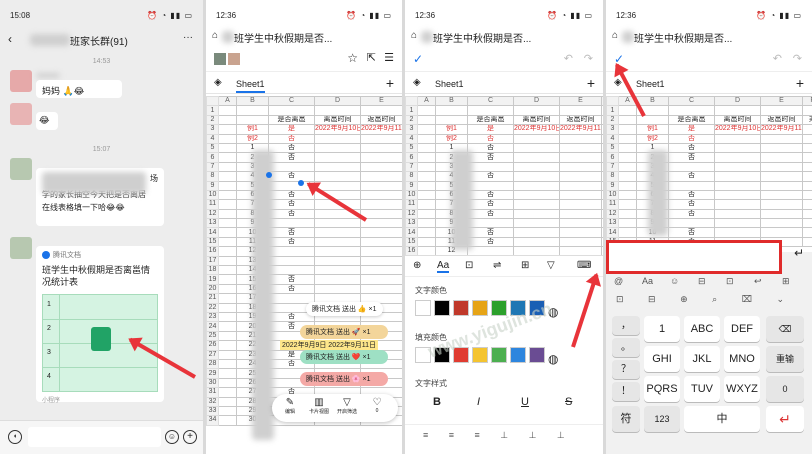  What do you see at coordinates (417, 265) in the screenshot?
I see `insert-icon: ⊕` at bounding box center [417, 265].